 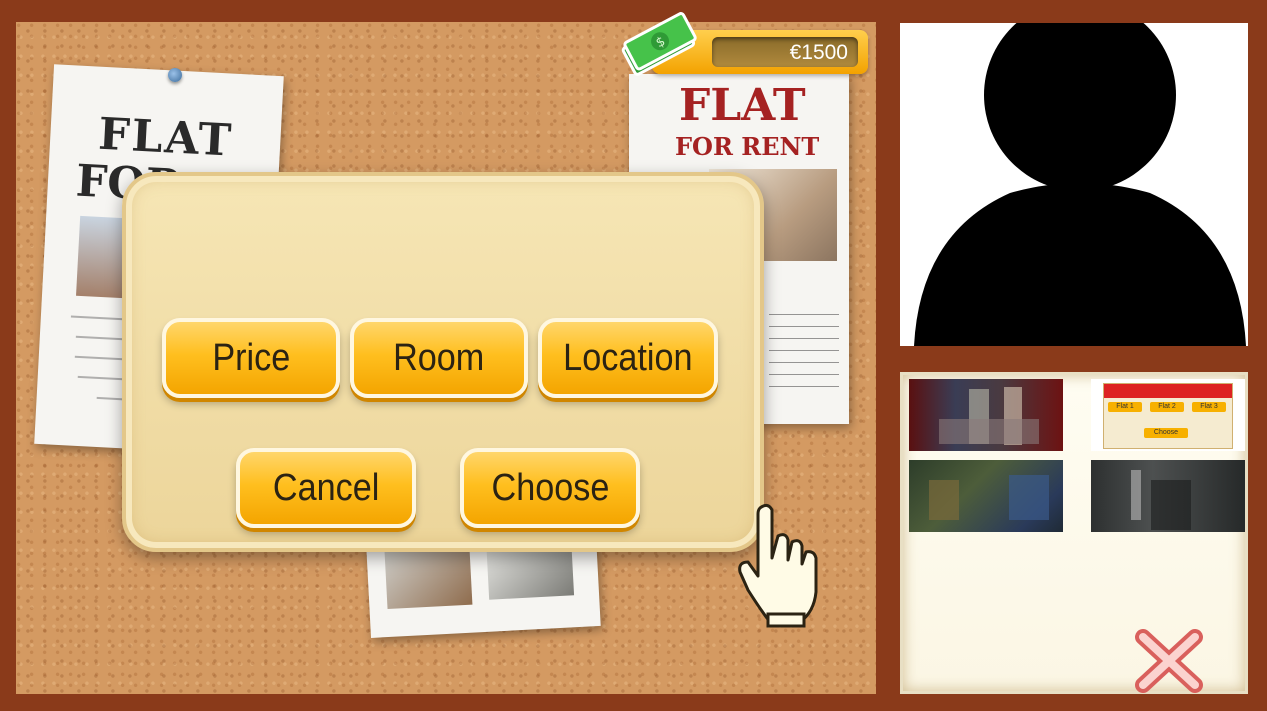 I want to click on scene-thumbnail-corridor, so click(x=1168, y=496).